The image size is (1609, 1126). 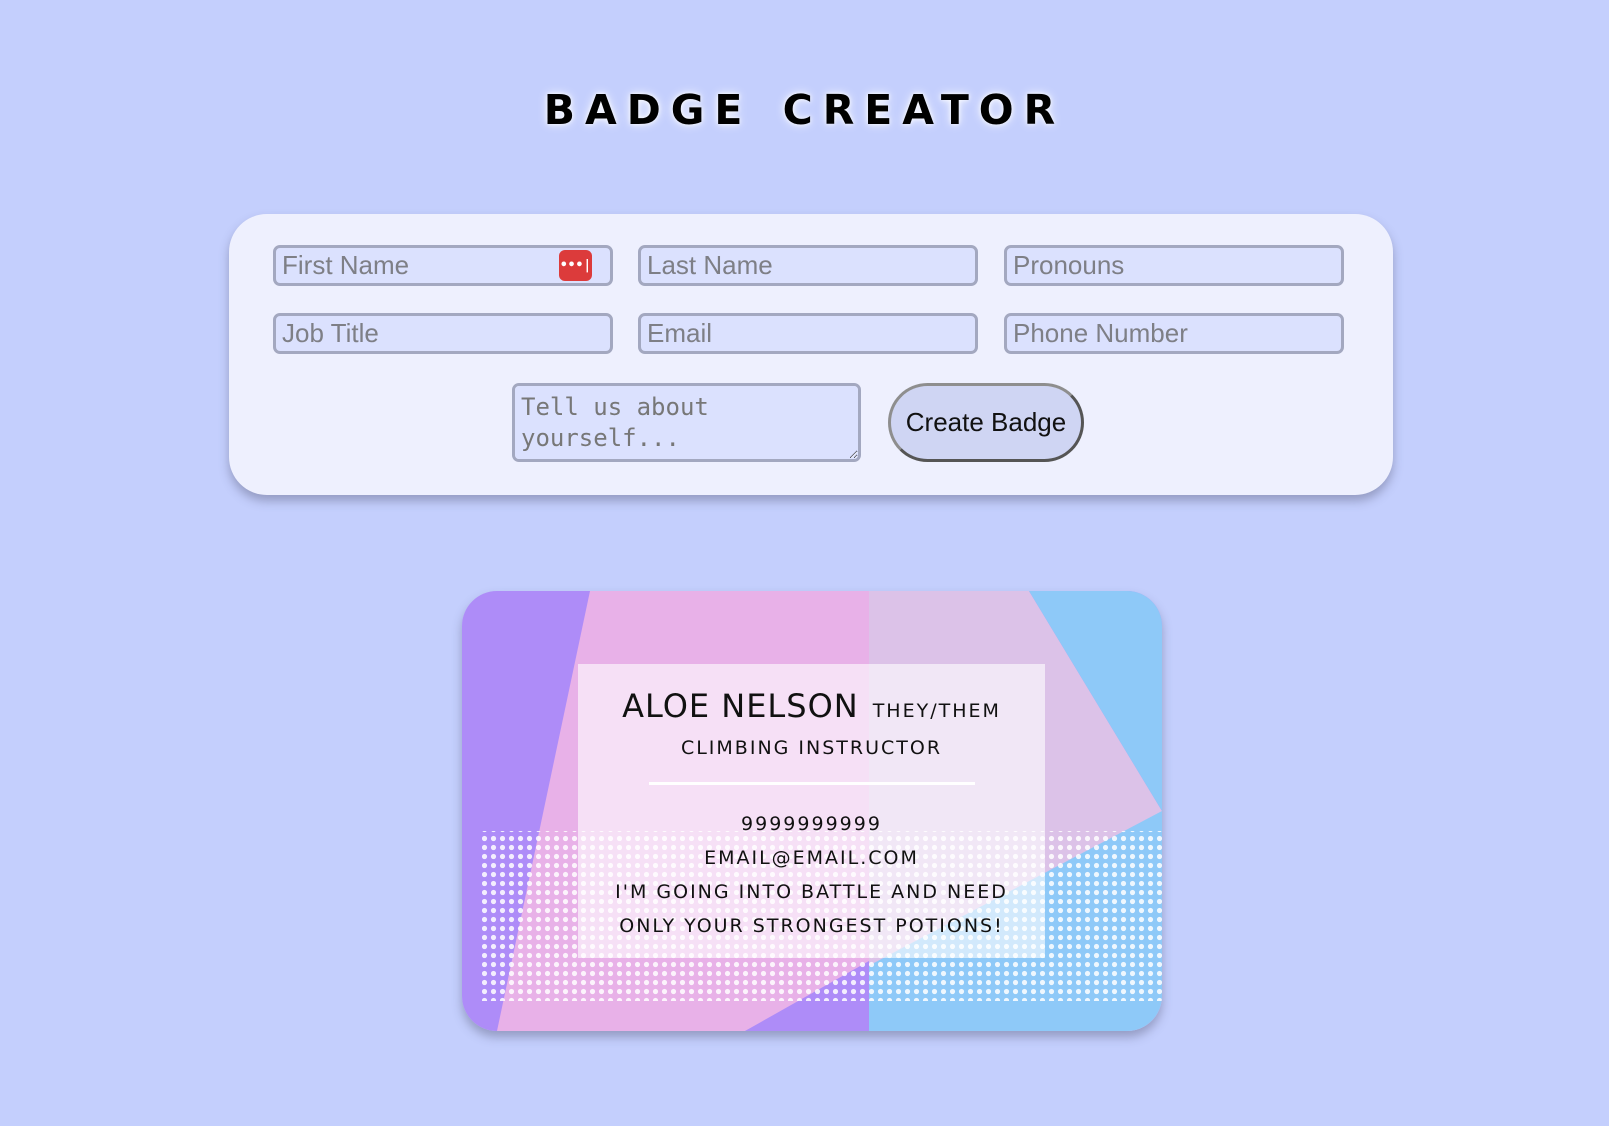 I want to click on first-name-wrapper: •••|, so click(x=443, y=265).